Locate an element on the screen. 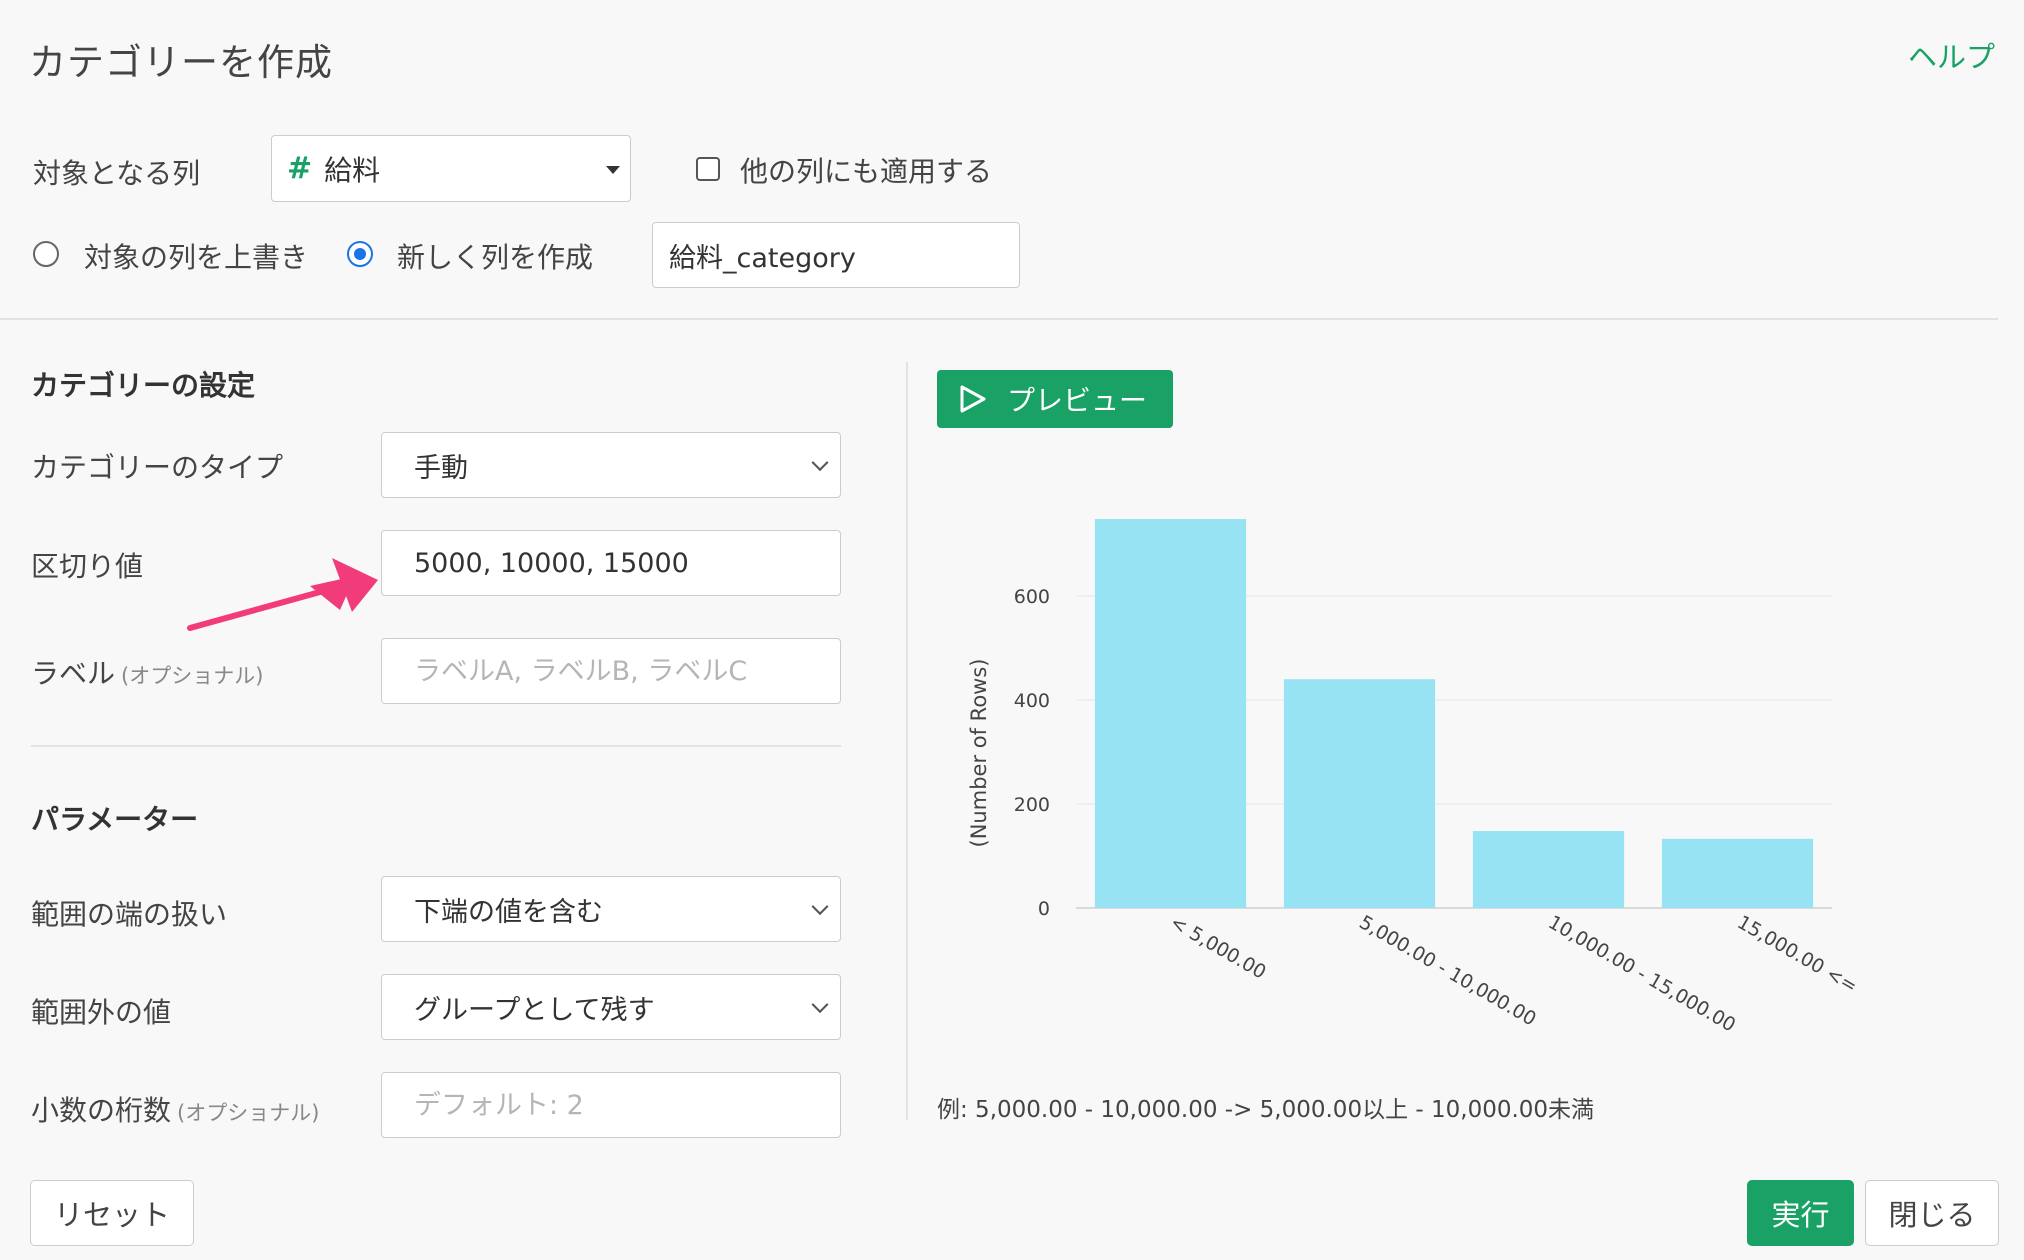 Image resolution: width=2024 pixels, height=1260 pixels. y-tick-label: 400 is located at coordinates (1032, 701).